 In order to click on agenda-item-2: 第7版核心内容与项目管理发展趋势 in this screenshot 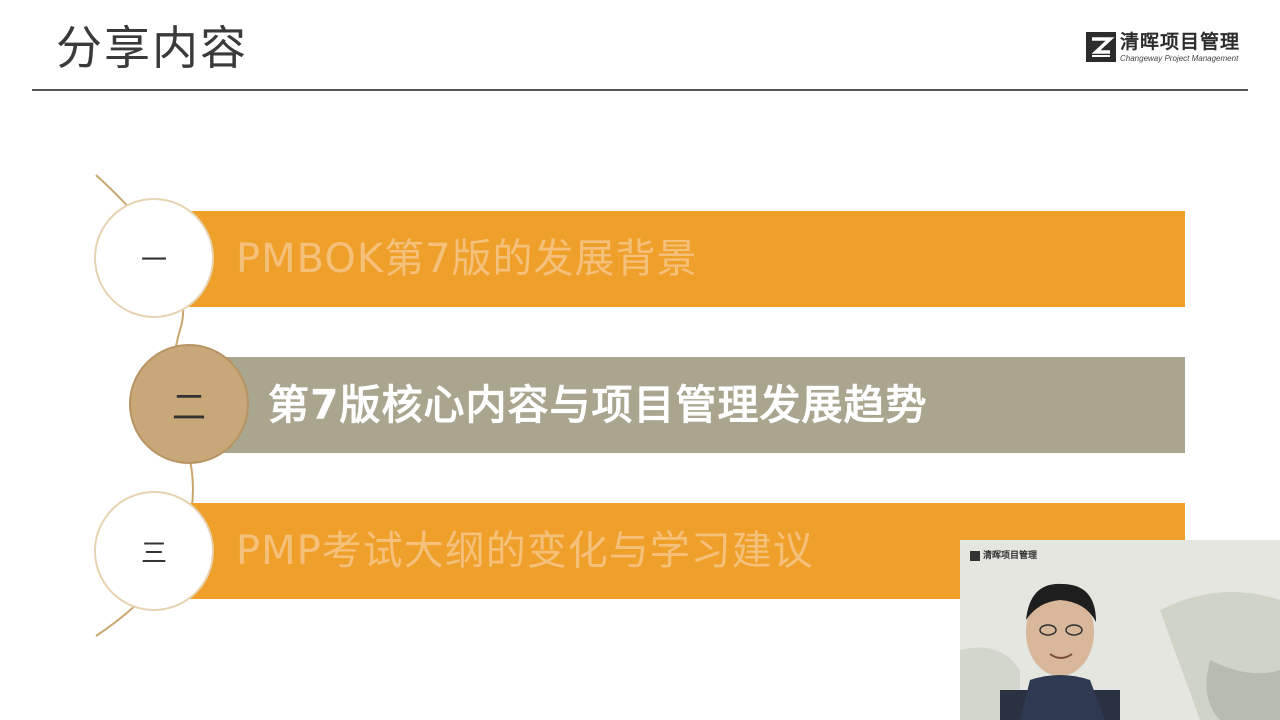, I will do `click(682, 405)`.